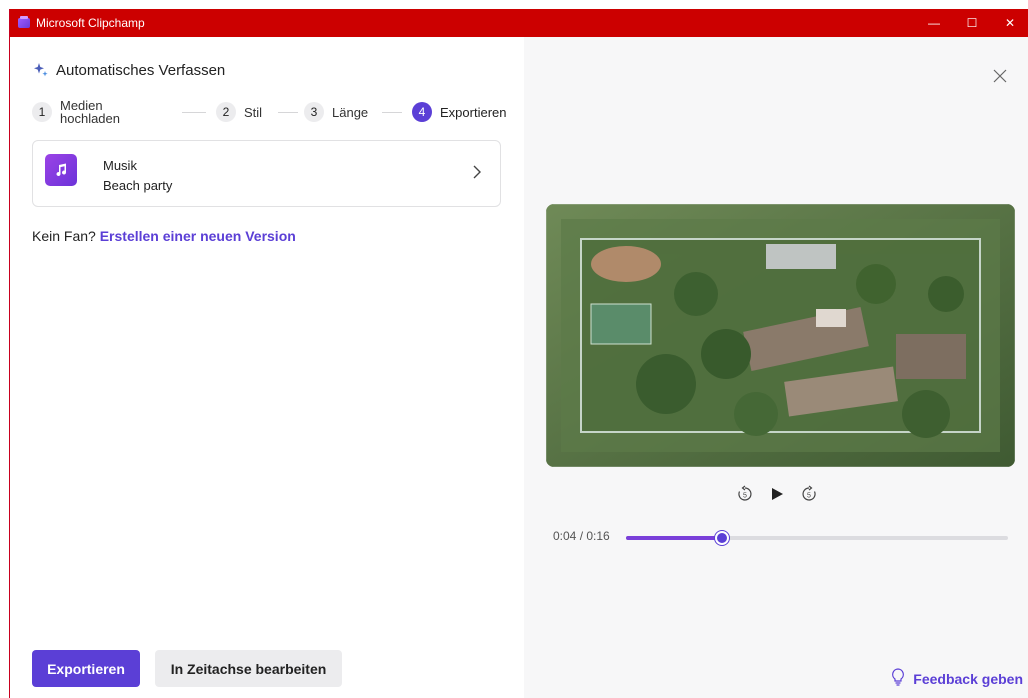  I want to click on seek-bar-progress, so click(674, 538).